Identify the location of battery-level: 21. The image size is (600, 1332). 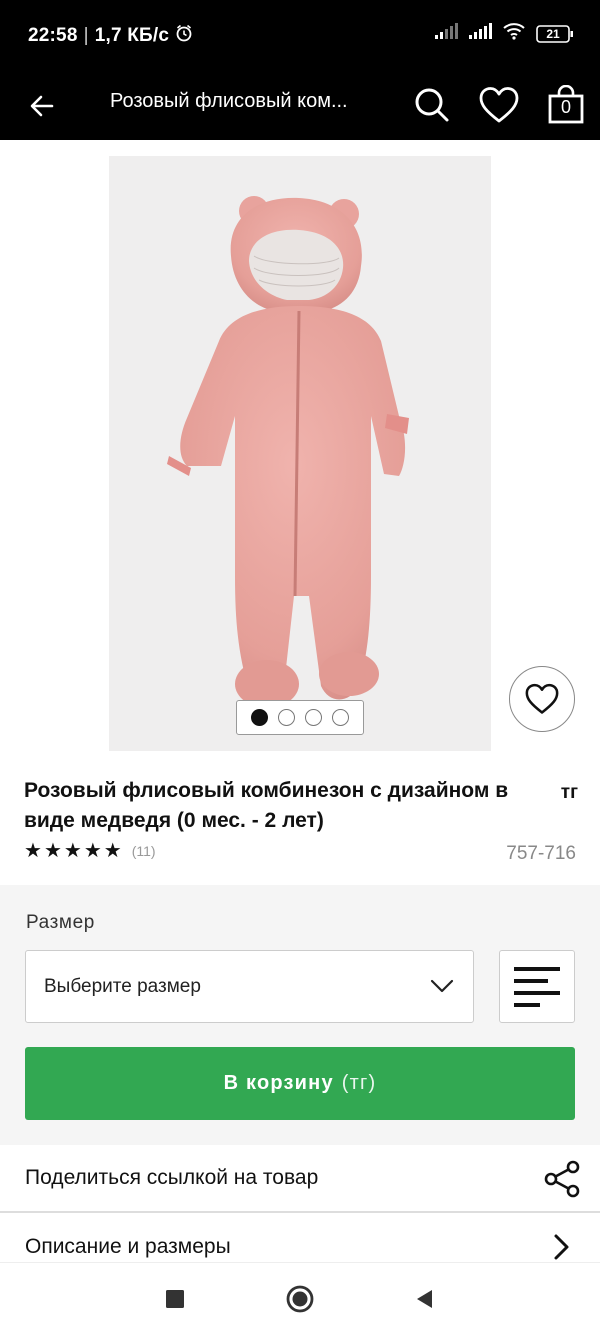
(553, 33).